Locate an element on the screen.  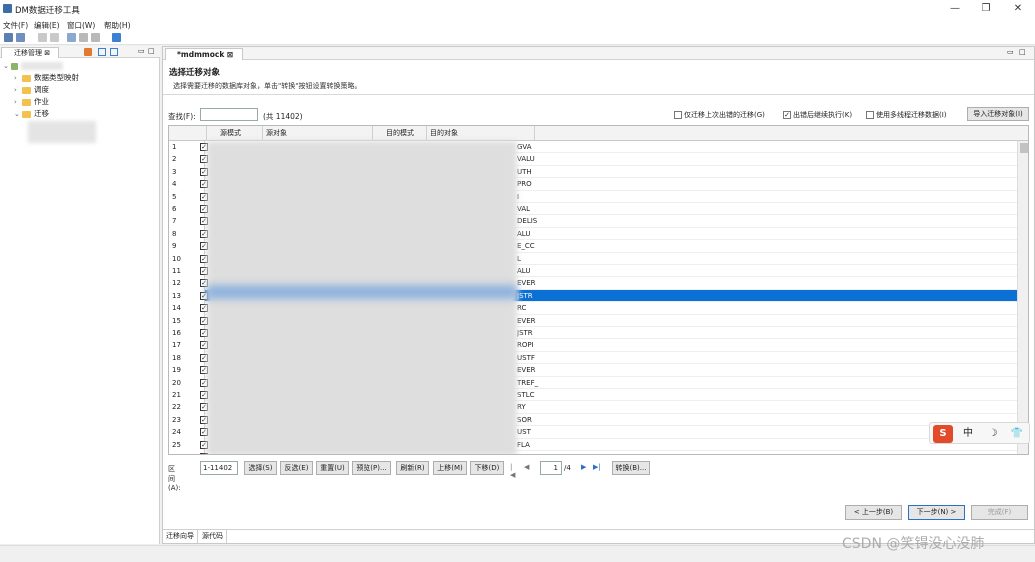
tree-root-label is located at coordinates (42, 66).